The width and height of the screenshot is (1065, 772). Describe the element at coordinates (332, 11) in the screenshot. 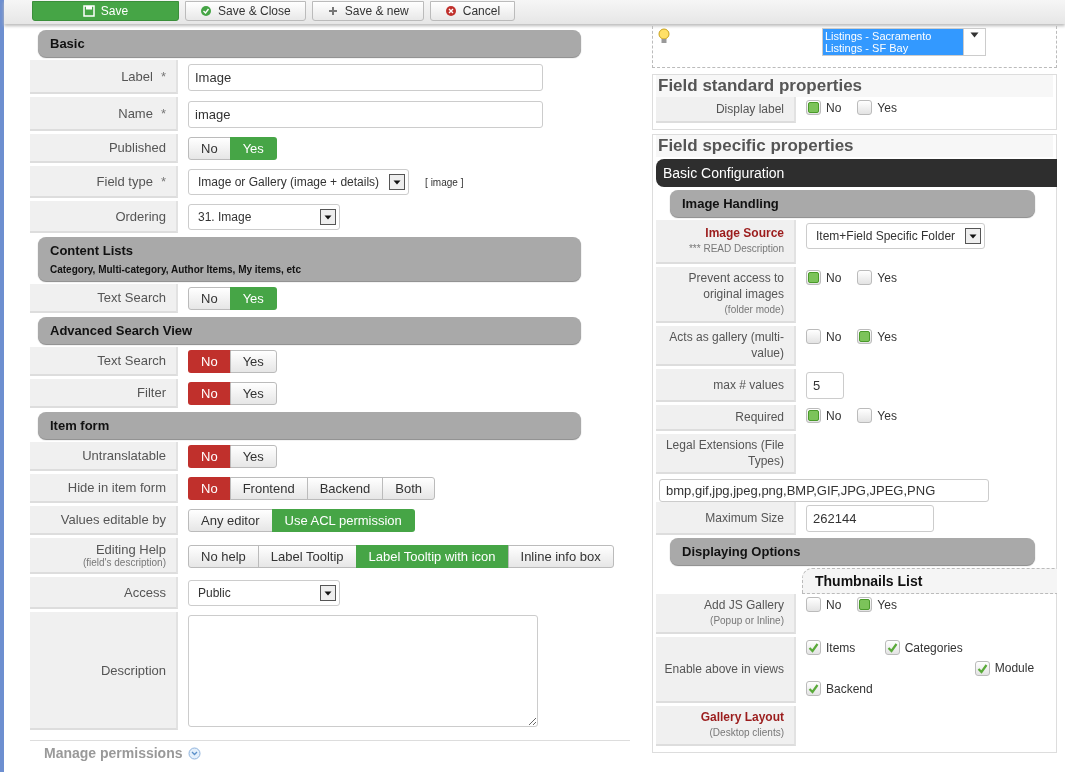

I see `plus-icon` at that location.